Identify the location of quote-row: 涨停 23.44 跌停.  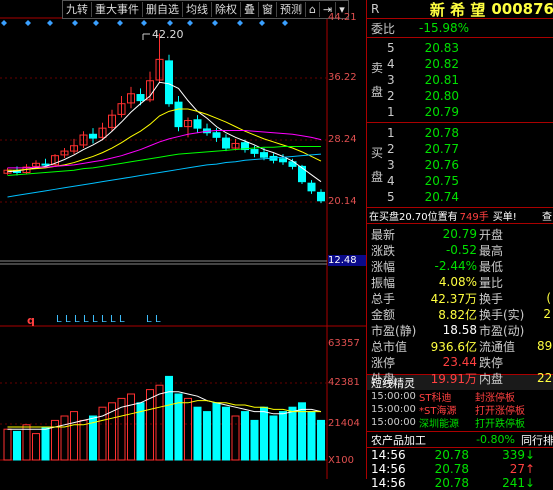
(460, 362).